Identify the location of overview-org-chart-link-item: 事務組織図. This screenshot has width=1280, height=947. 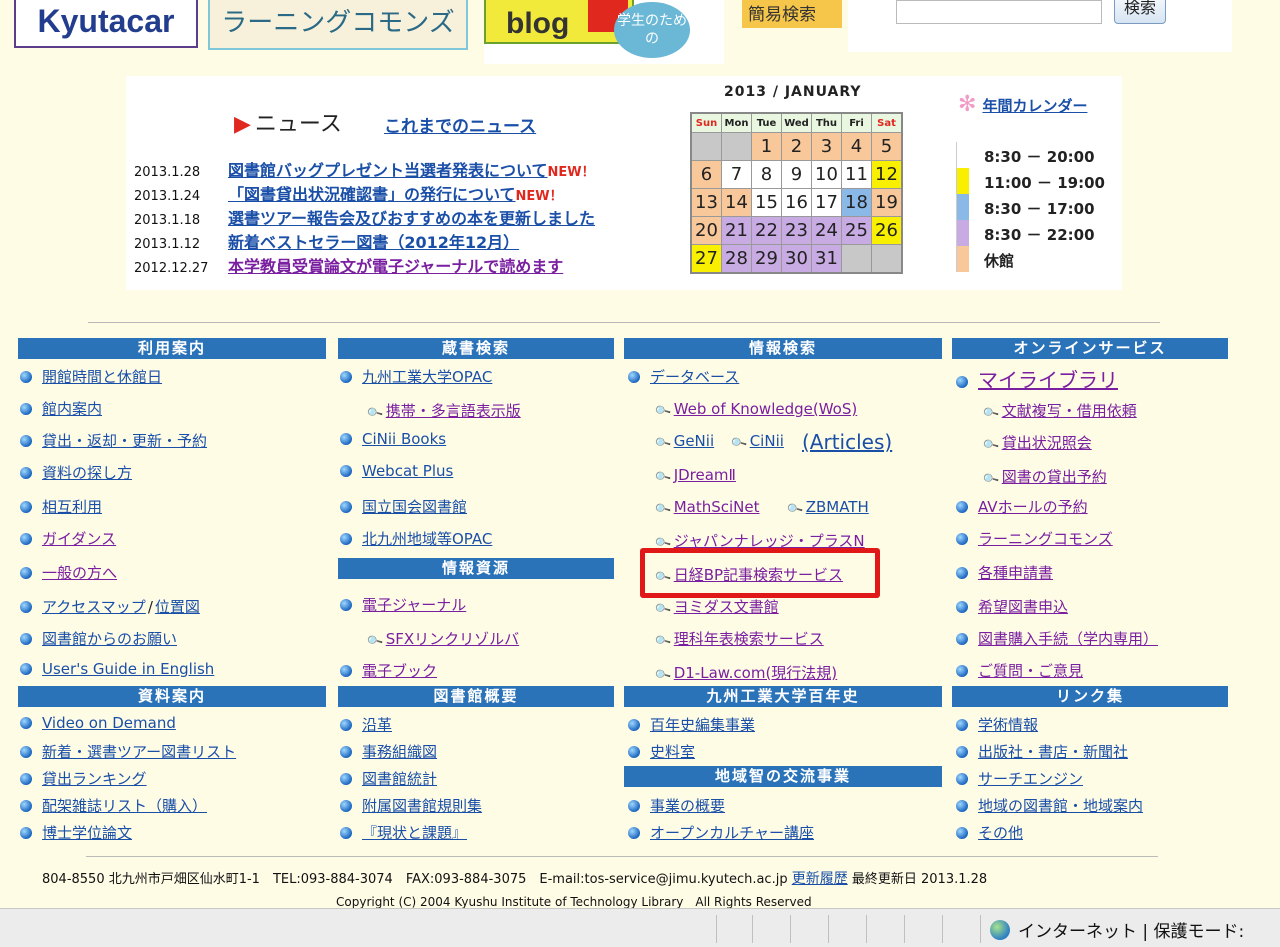
(388, 751).